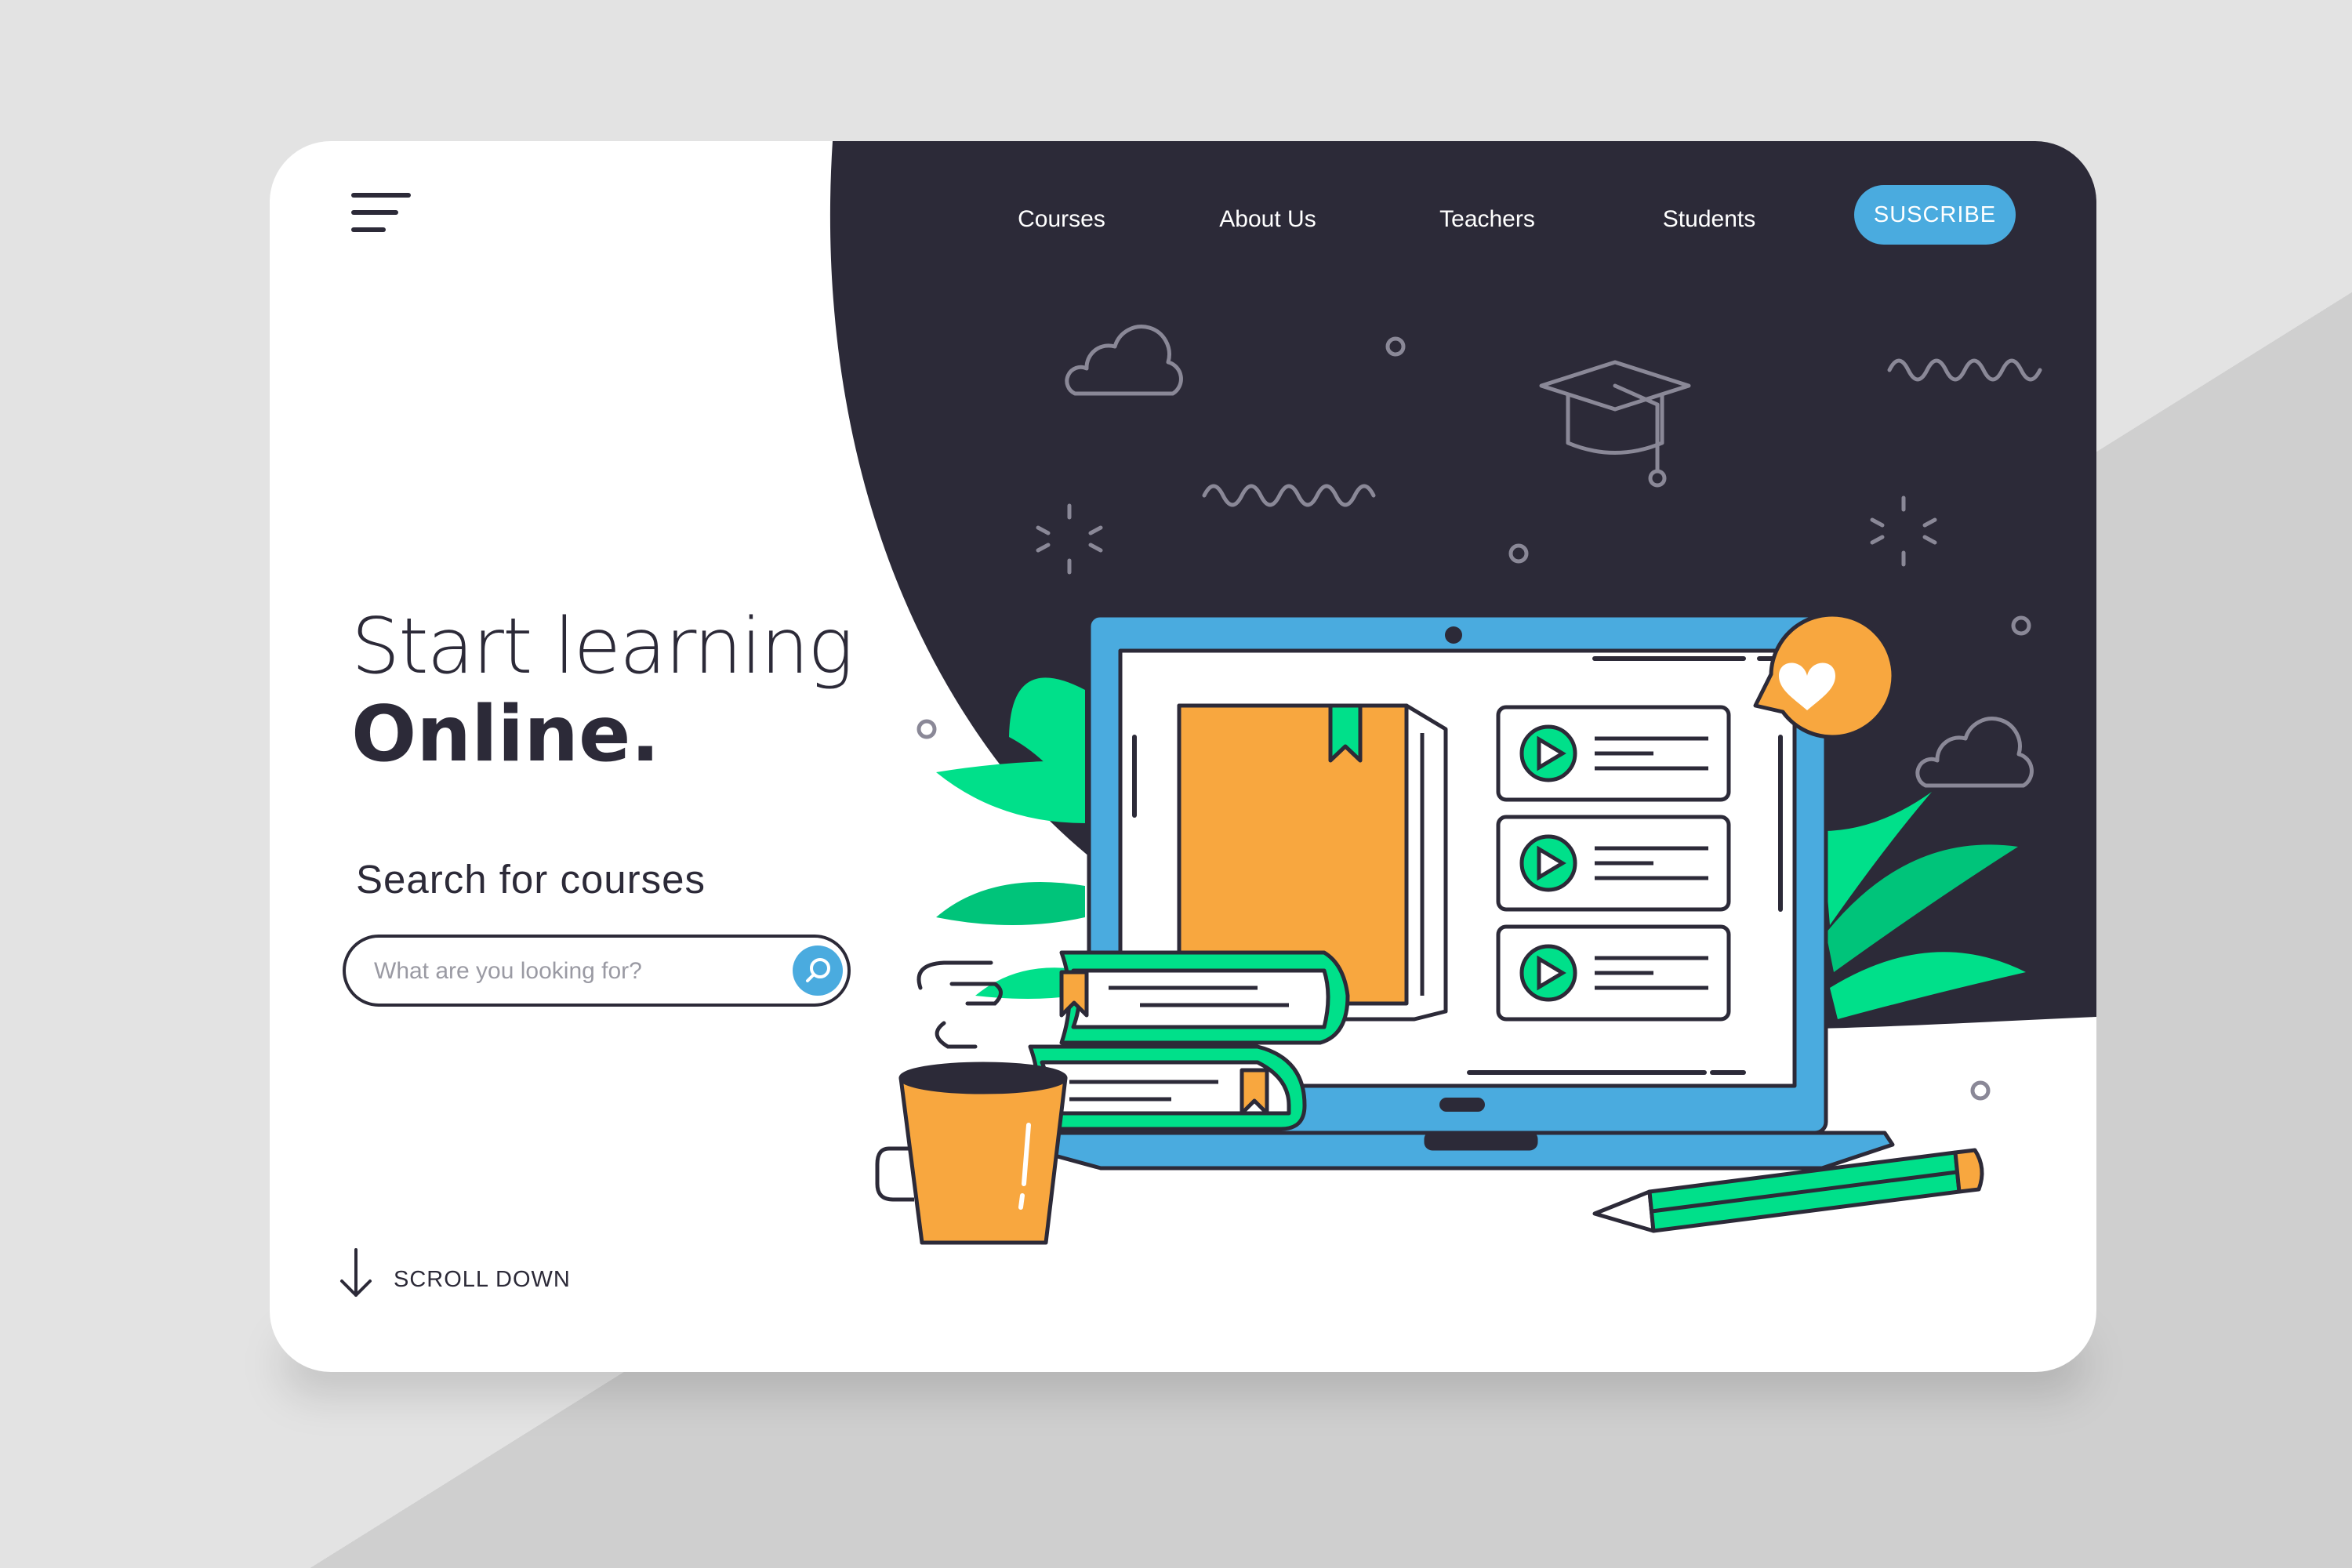 The width and height of the screenshot is (2352, 1568). Describe the element at coordinates (382, 216) in the screenshot. I see `hamburger-menu-icon` at that location.